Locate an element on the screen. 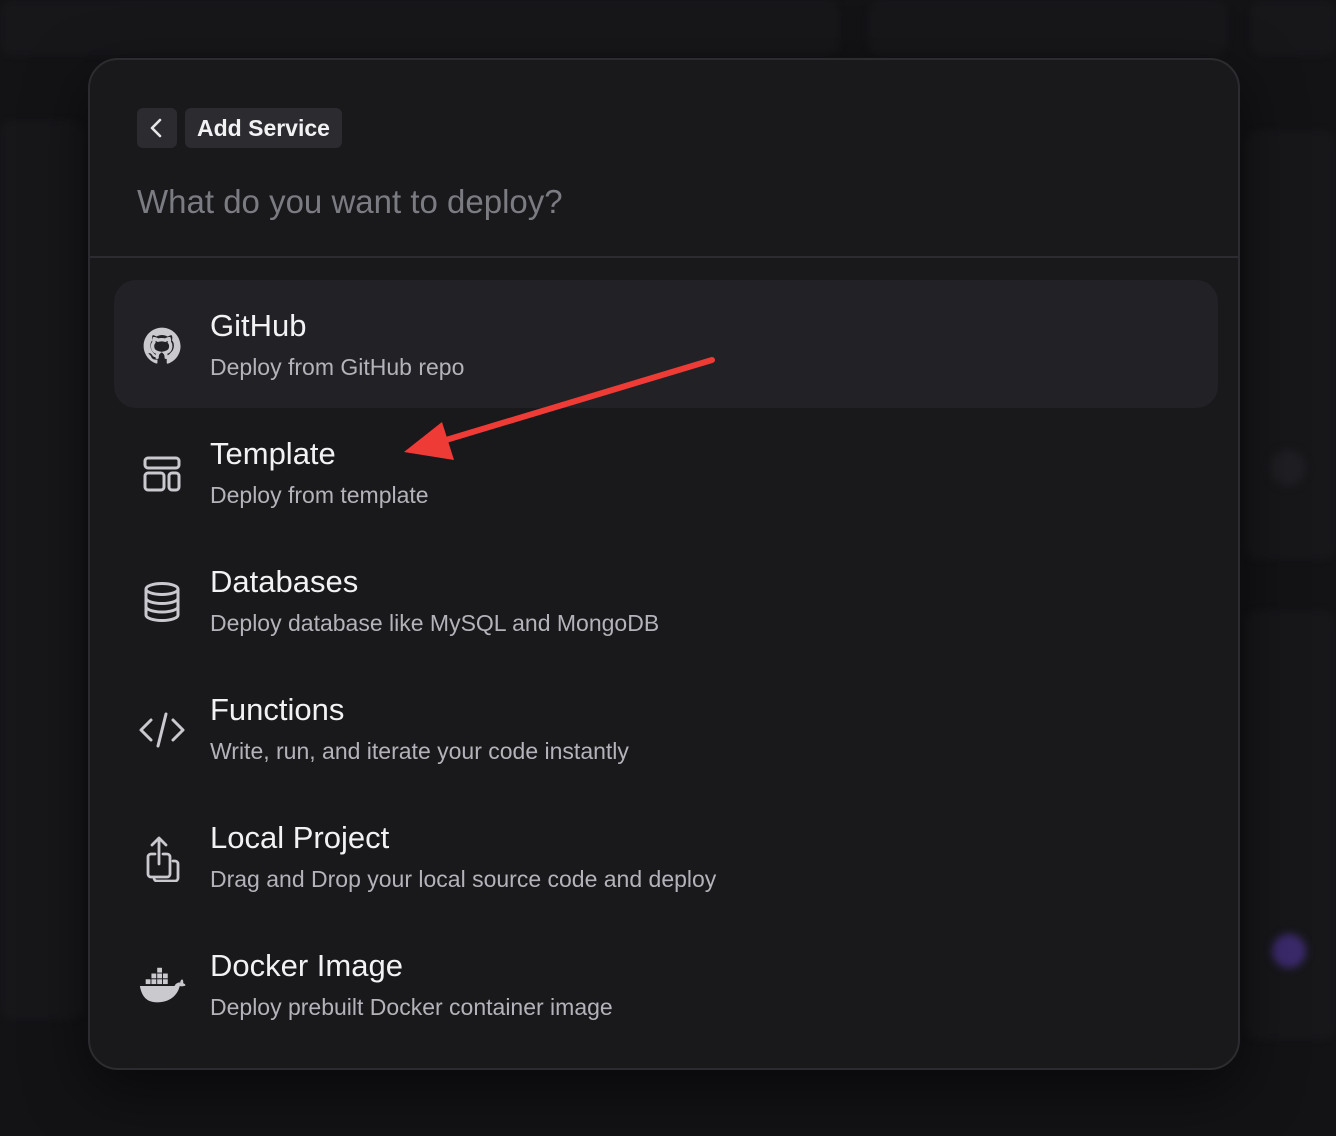  option-title: Docker Image is located at coordinates (306, 965).